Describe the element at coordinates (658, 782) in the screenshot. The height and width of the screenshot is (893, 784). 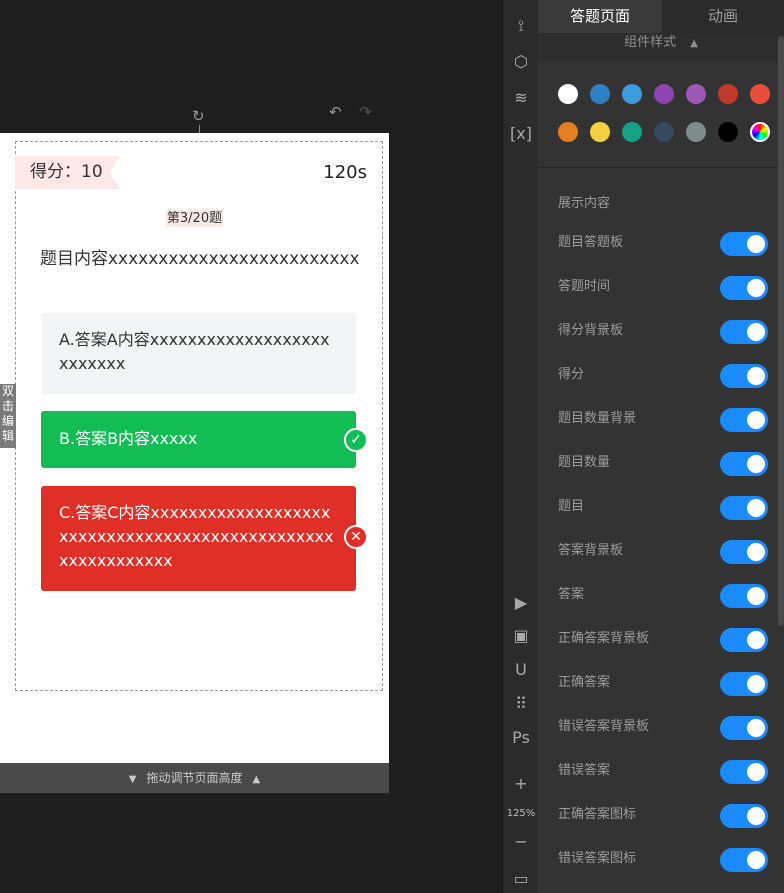
I see `toggle-row: 错误答案` at that location.